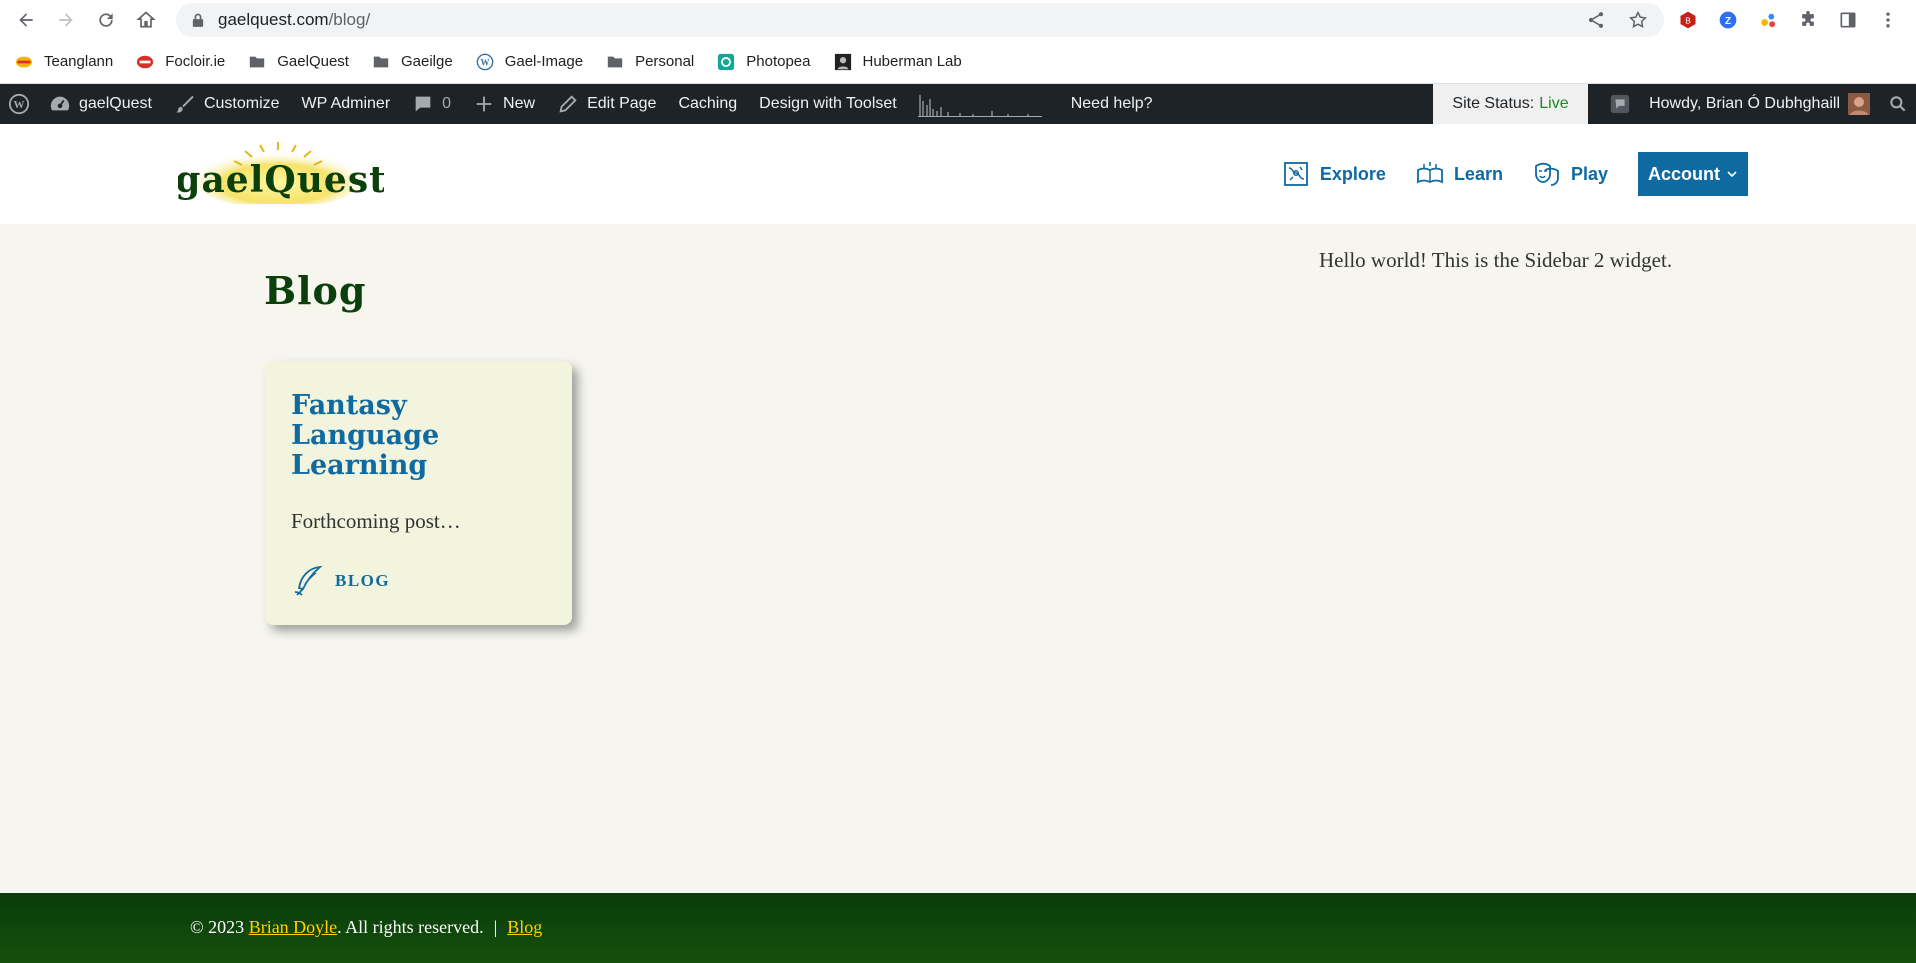  Describe the element at coordinates (281, 180) in the screenshot. I see `svg-text: gaelQuest` at that location.